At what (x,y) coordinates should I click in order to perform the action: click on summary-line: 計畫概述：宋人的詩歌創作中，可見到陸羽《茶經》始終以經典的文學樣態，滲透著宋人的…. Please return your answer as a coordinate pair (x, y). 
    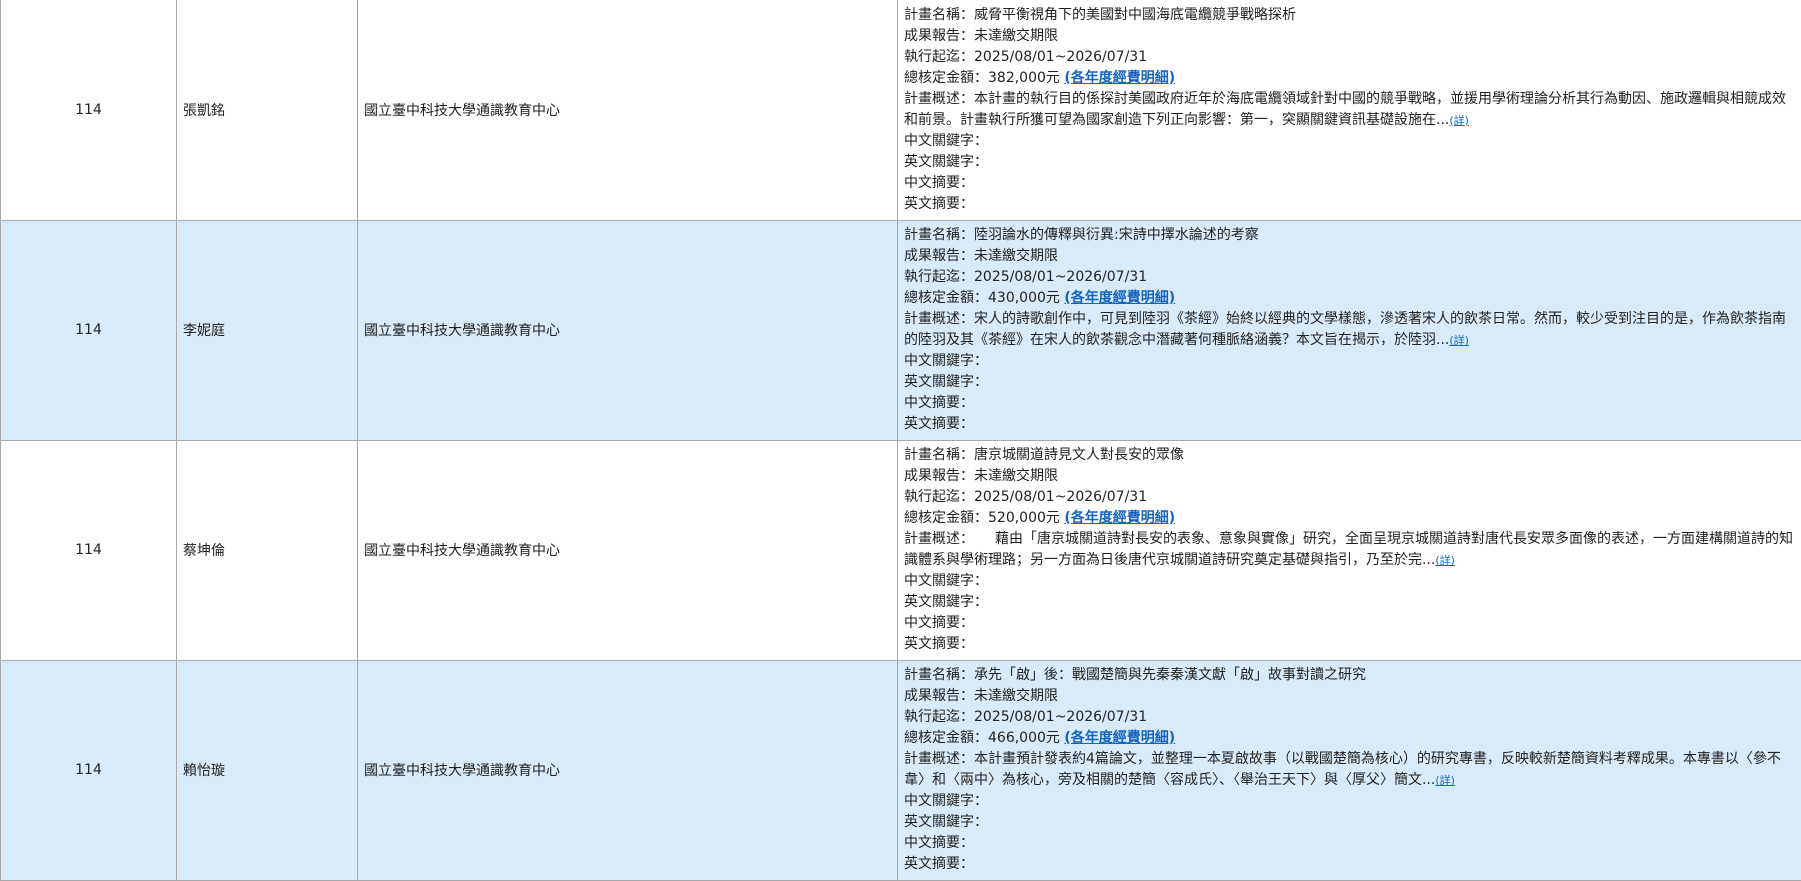
    Looking at the image, I should click on (1349, 330).